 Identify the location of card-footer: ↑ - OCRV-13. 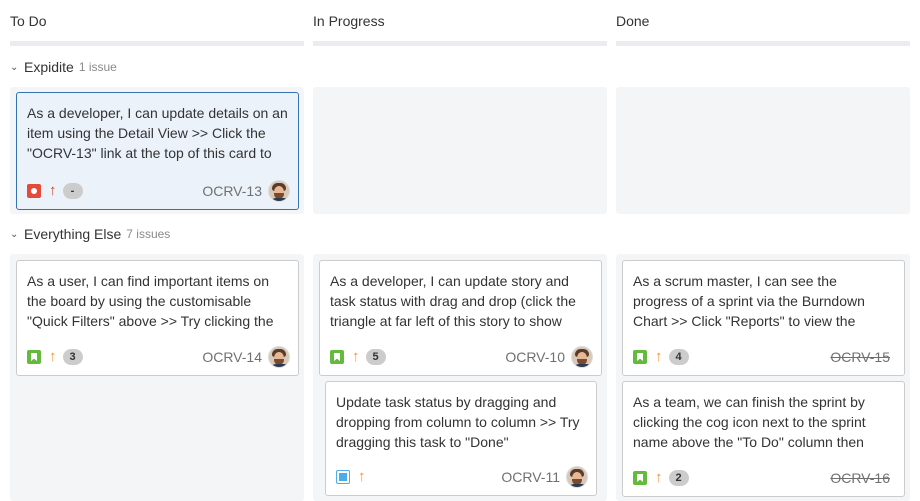
(158, 191).